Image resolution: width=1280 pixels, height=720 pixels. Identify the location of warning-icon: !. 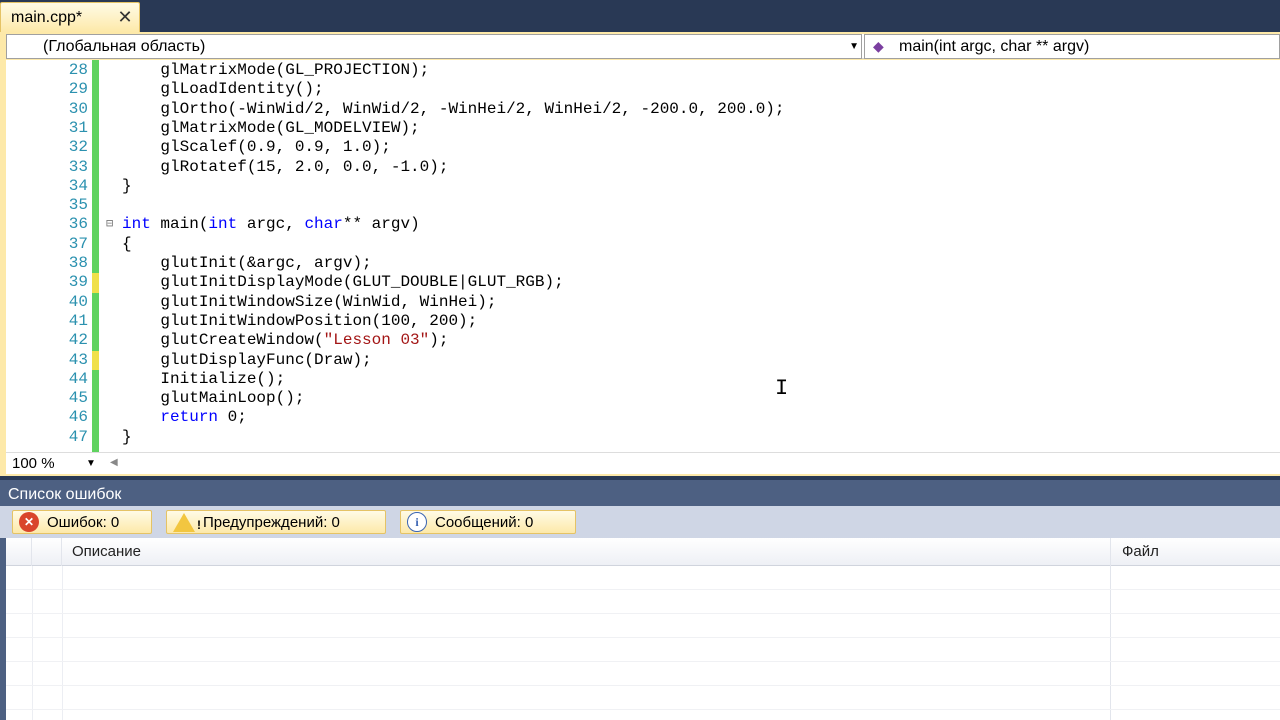
(187, 522).